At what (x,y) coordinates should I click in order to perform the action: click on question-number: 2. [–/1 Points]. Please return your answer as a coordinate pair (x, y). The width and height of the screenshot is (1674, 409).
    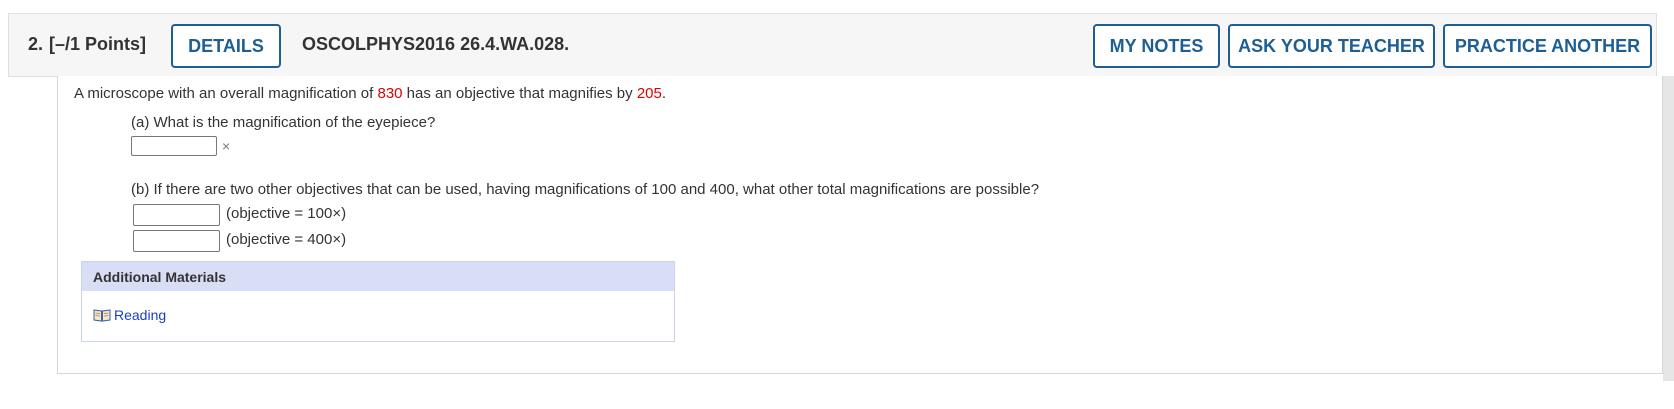
    Looking at the image, I should click on (87, 44).